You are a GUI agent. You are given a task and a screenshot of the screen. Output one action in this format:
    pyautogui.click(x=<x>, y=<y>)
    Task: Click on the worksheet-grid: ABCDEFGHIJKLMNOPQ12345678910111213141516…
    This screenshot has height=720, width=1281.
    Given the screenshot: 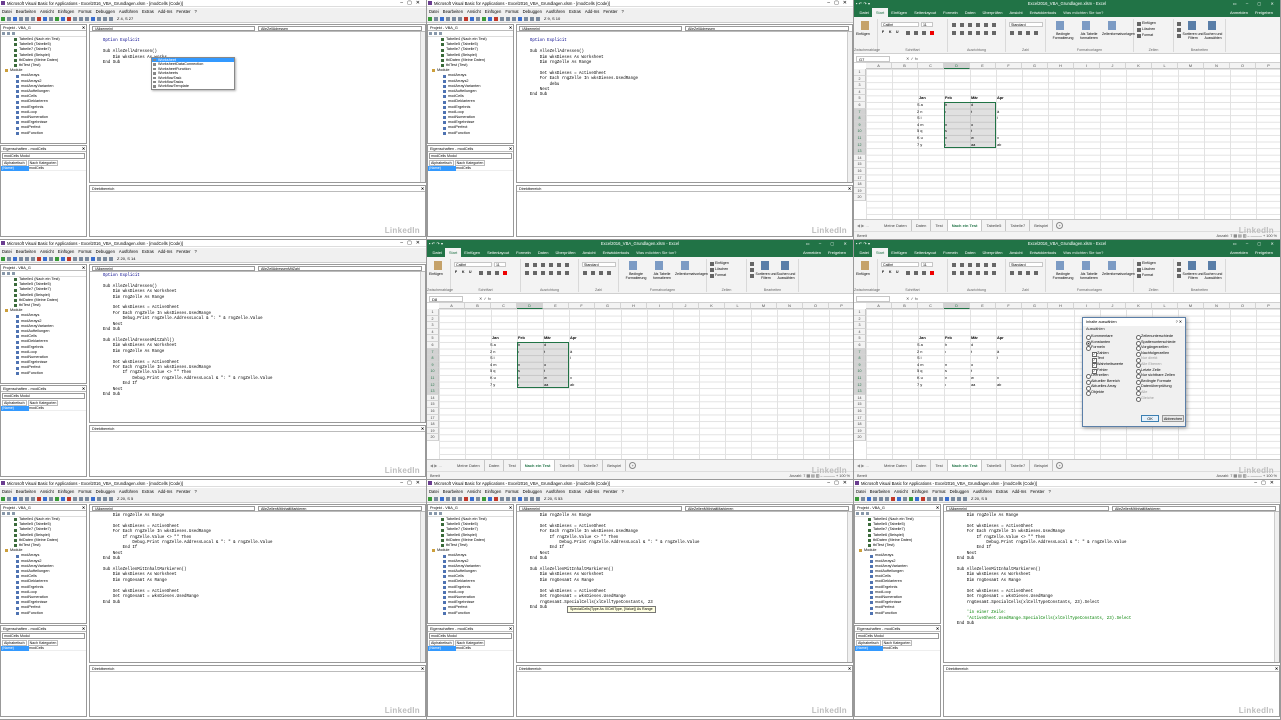 What is the action you would take?
    pyautogui.click(x=640, y=381)
    